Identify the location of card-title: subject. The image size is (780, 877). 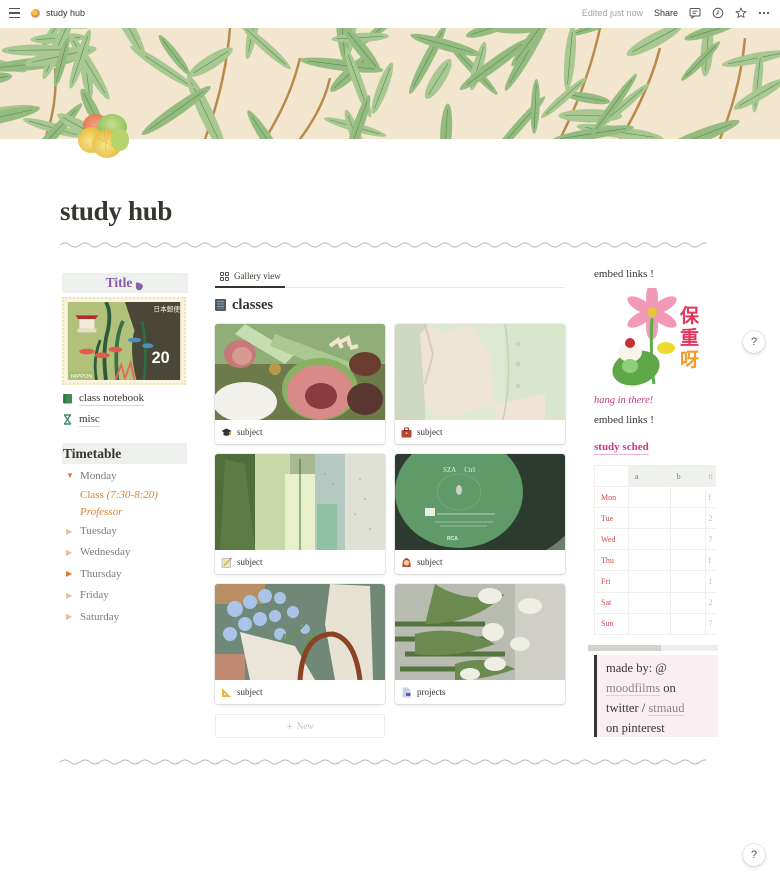
(250, 562).